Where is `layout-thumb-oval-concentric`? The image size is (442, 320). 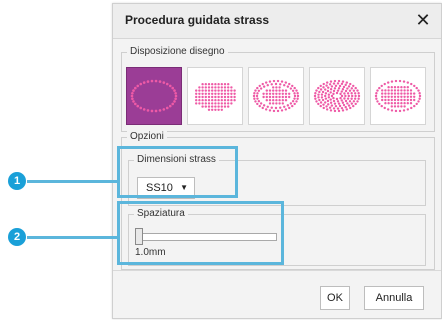
layout-thumb-oval-concentric is located at coordinates (337, 96).